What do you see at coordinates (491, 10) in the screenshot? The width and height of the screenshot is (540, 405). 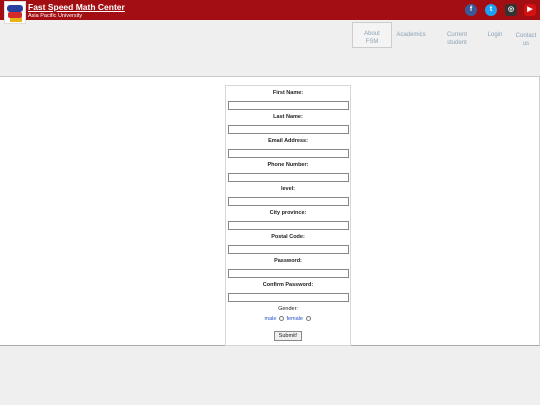 I see `twitter-icon: t` at bounding box center [491, 10].